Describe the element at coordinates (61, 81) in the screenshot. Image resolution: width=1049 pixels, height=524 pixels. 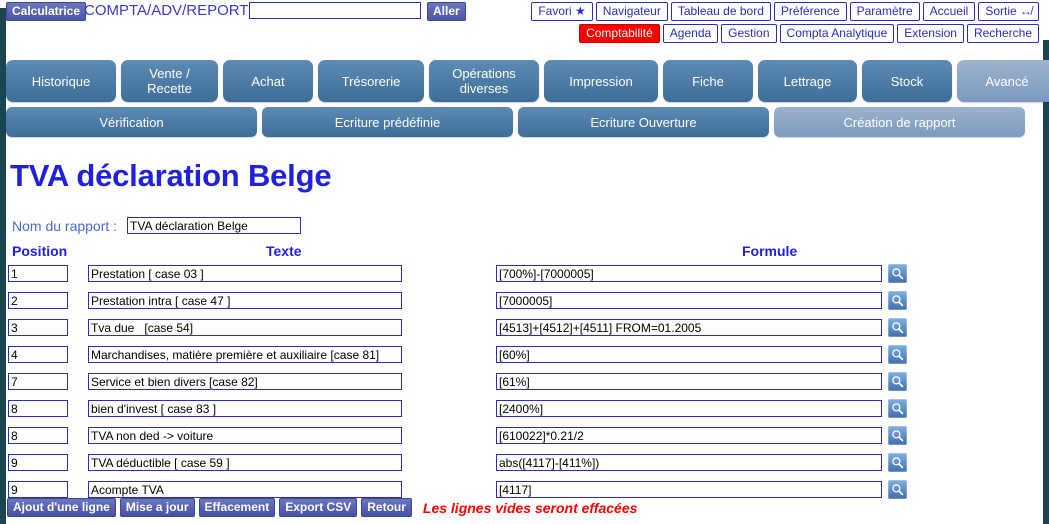
I see `tab-historique: Historique` at that location.